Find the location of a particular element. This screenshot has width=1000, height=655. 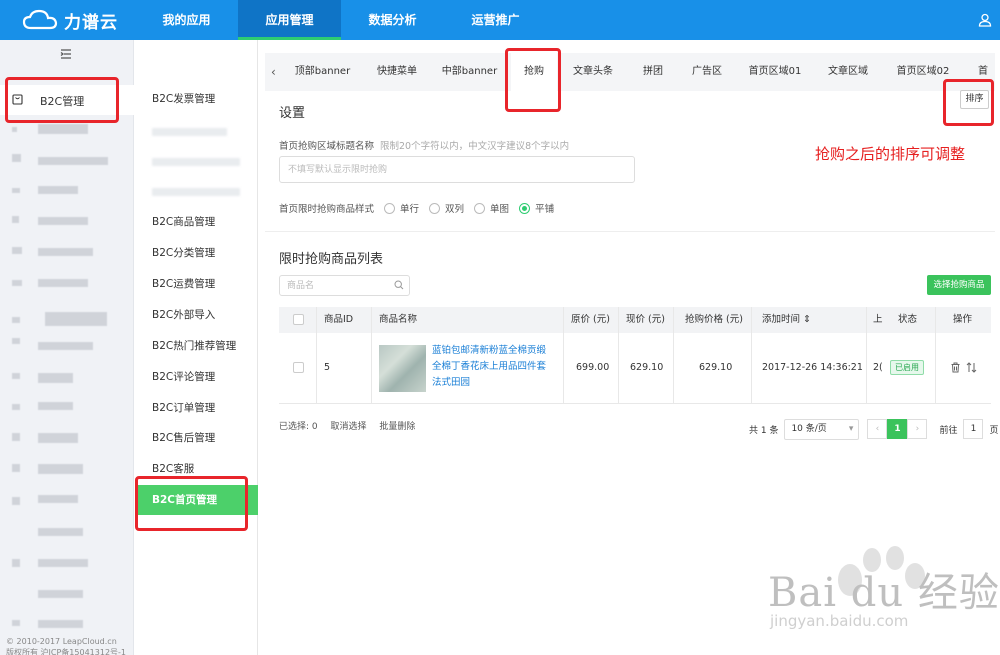

page-number-button: 1 is located at coordinates (897, 429).